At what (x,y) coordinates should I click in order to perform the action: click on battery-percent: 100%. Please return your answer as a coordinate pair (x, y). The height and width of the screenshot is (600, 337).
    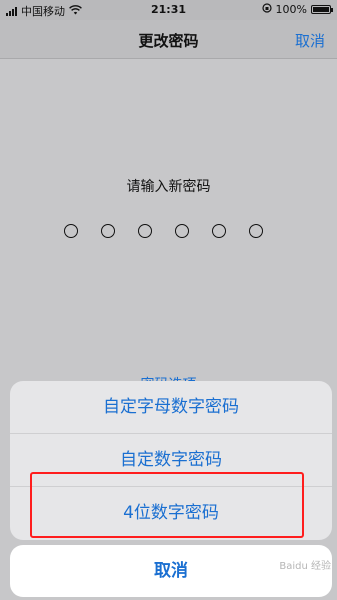
    Looking at the image, I should click on (291, 9).